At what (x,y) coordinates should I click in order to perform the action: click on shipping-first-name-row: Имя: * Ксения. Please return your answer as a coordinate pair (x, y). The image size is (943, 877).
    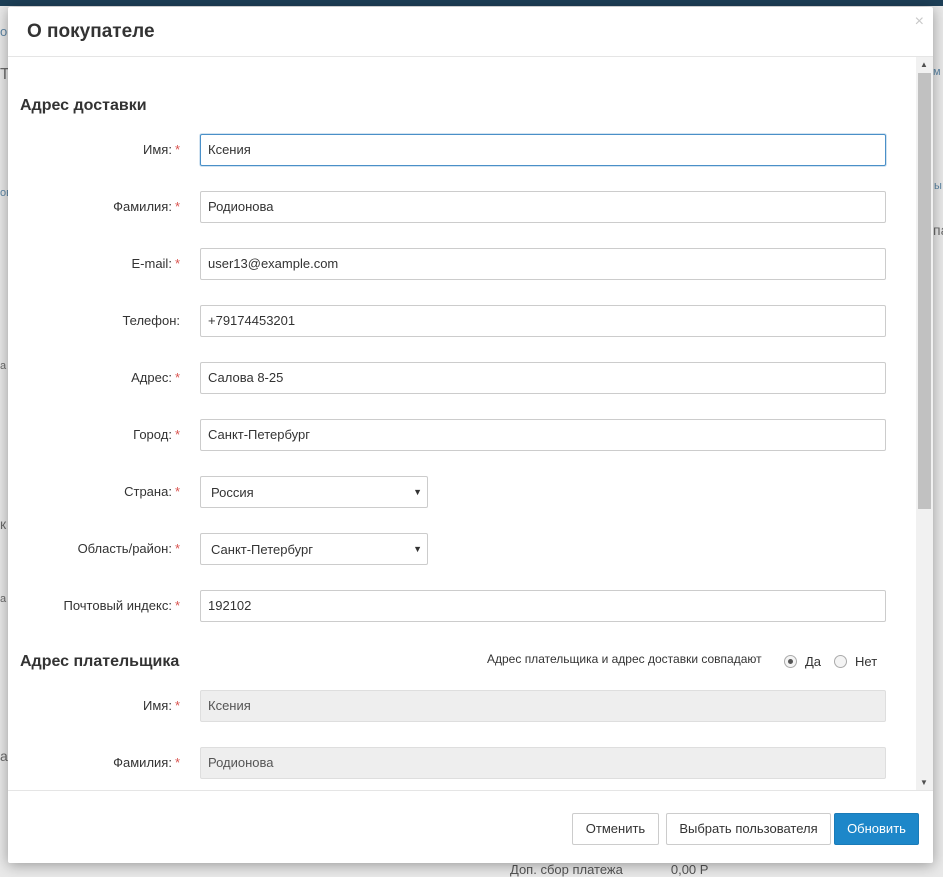
    Looking at the image, I should click on (463, 150).